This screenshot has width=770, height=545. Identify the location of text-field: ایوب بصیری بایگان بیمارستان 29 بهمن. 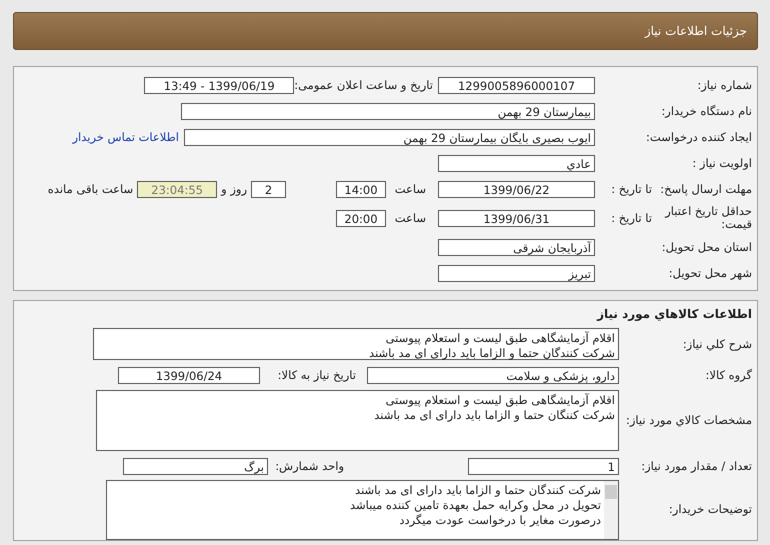
(389, 137).